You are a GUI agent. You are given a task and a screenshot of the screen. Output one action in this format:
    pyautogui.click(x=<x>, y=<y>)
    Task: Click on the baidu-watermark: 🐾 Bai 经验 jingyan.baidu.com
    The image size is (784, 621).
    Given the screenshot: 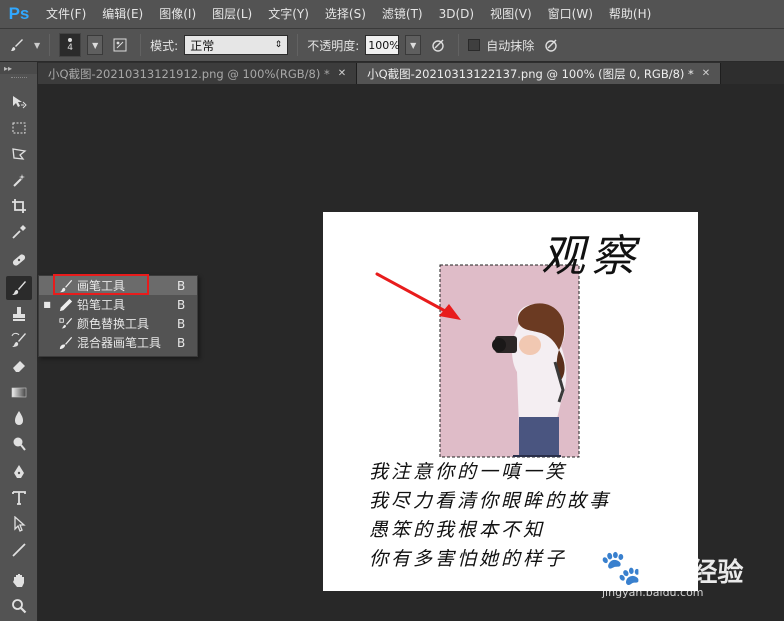 What is the action you would take?
    pyautogui.click(x=672, y=578)
    